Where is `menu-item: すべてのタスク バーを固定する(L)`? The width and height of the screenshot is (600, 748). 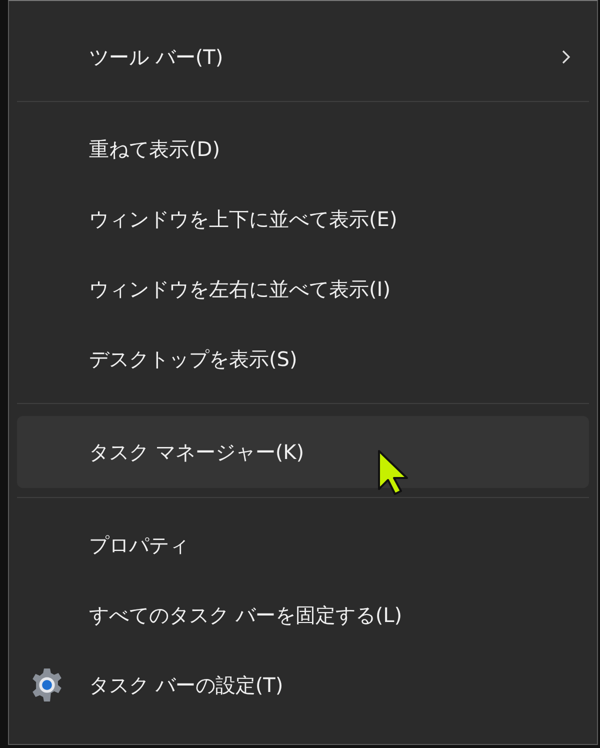
menu-item: すべてのタスク バーを固定する(L) is located at coordinates (303, 615).